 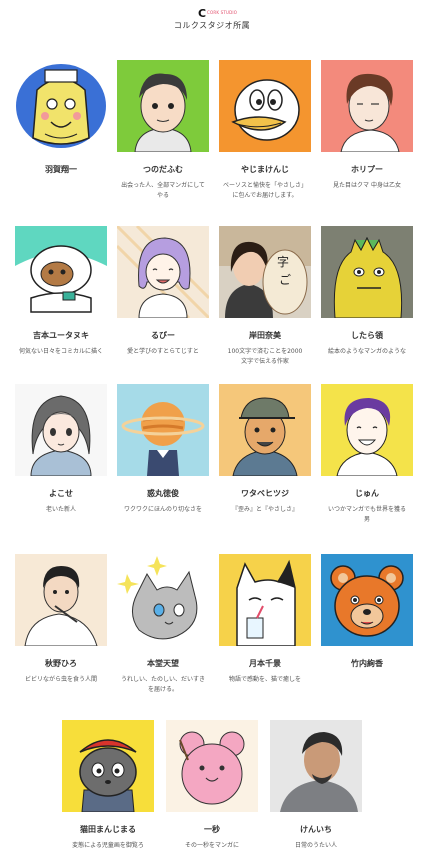 What do you see at coordinates (265, 169) in the screenshot?
I see `artist-name: やじまけんじ` at bounding box center [265, 169].